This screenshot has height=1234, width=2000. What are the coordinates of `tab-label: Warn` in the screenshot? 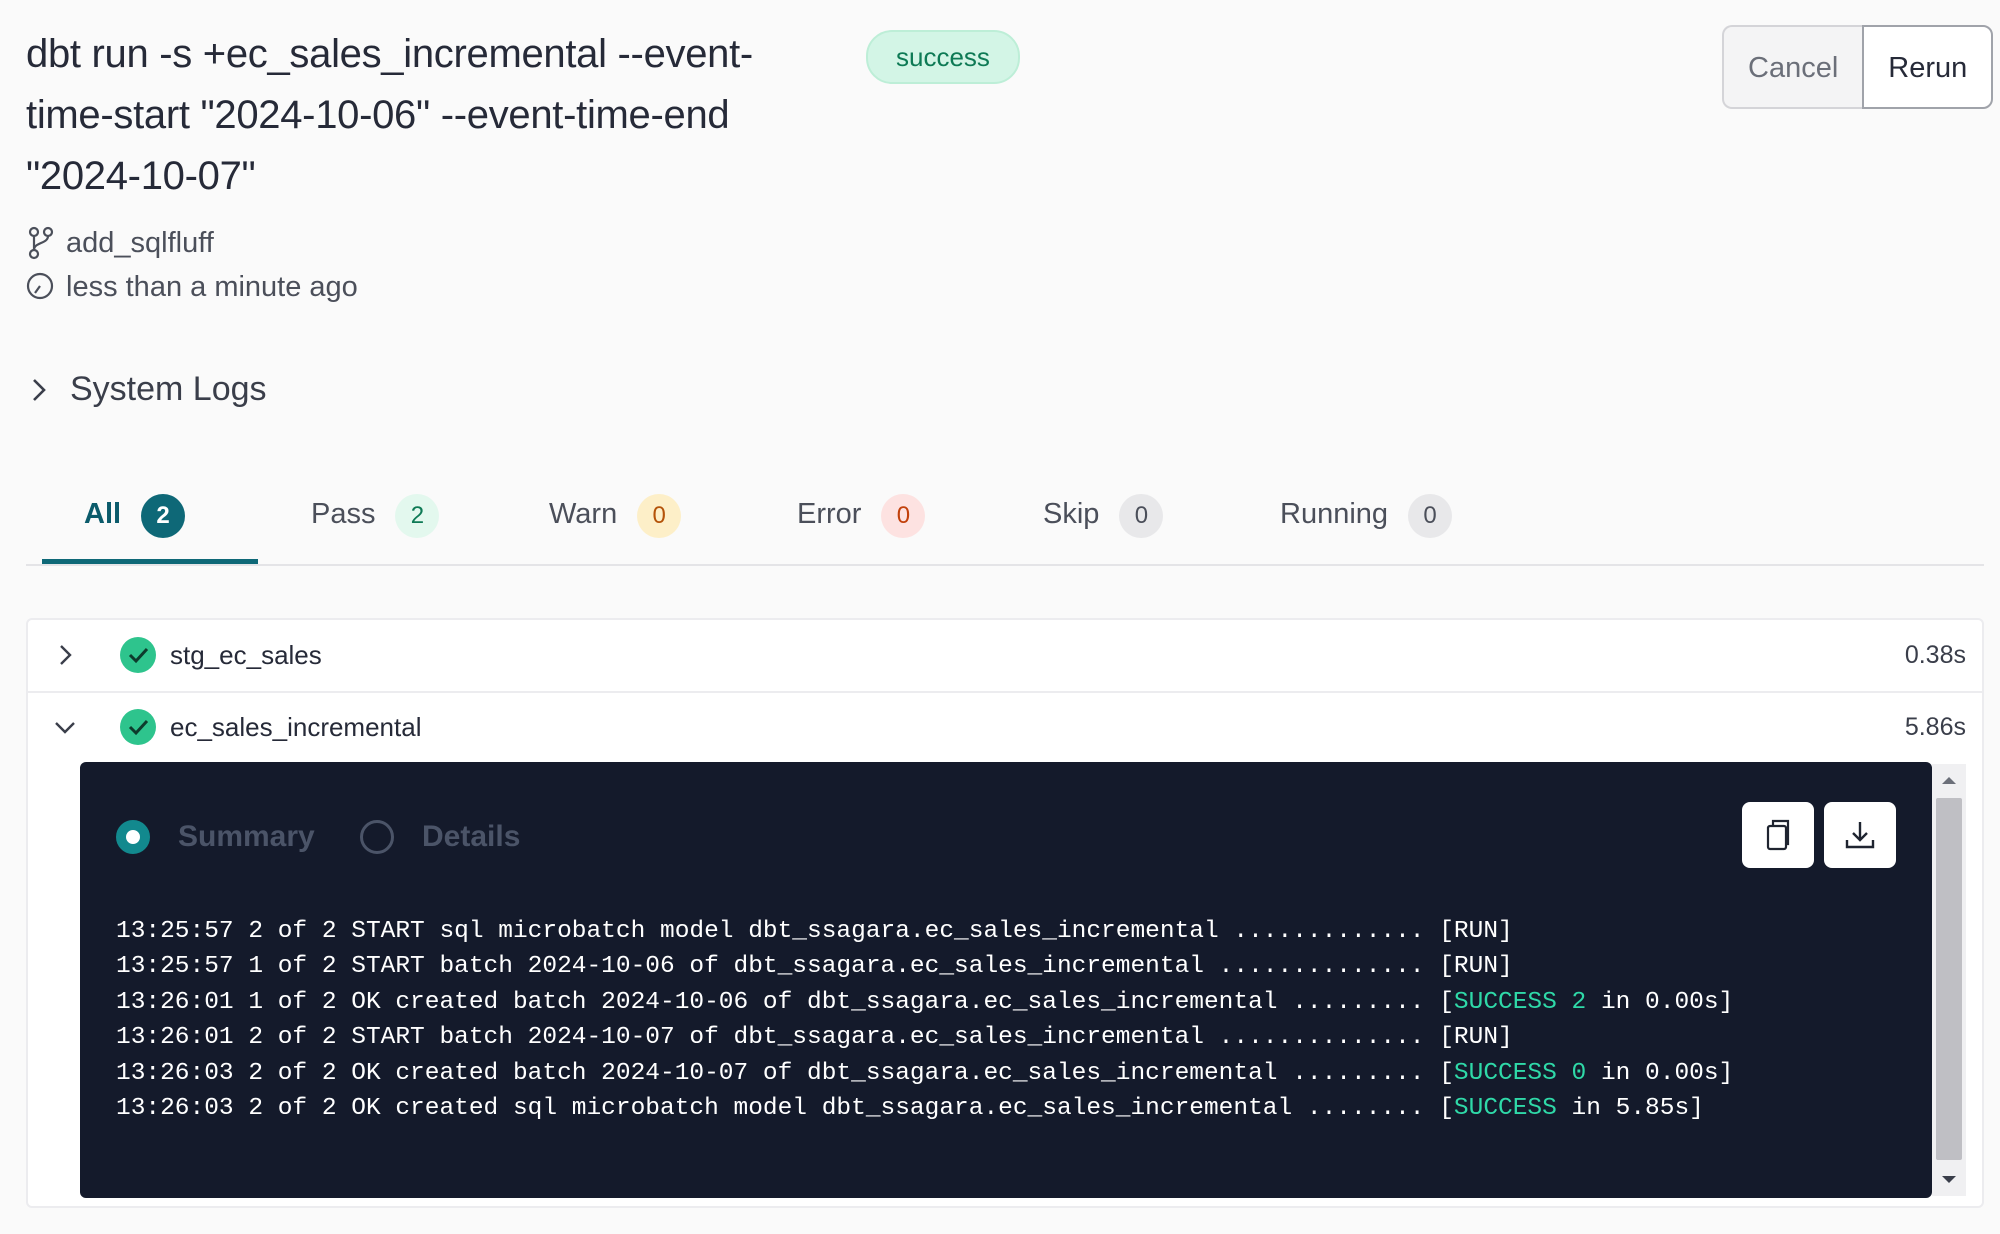 It's located at (583, 514).